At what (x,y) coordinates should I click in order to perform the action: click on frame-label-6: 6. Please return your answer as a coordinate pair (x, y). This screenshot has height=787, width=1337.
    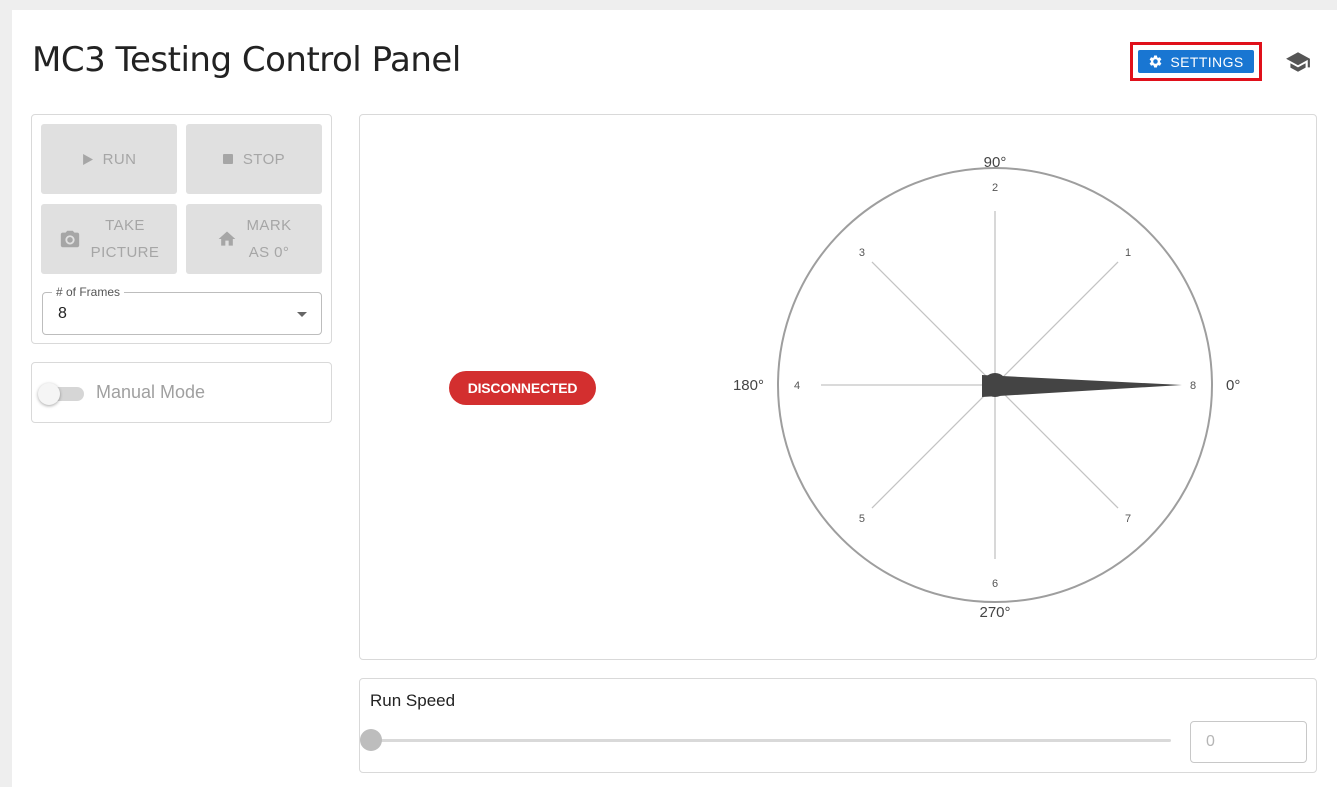
    Looking at the image, I should click on (995, 584).